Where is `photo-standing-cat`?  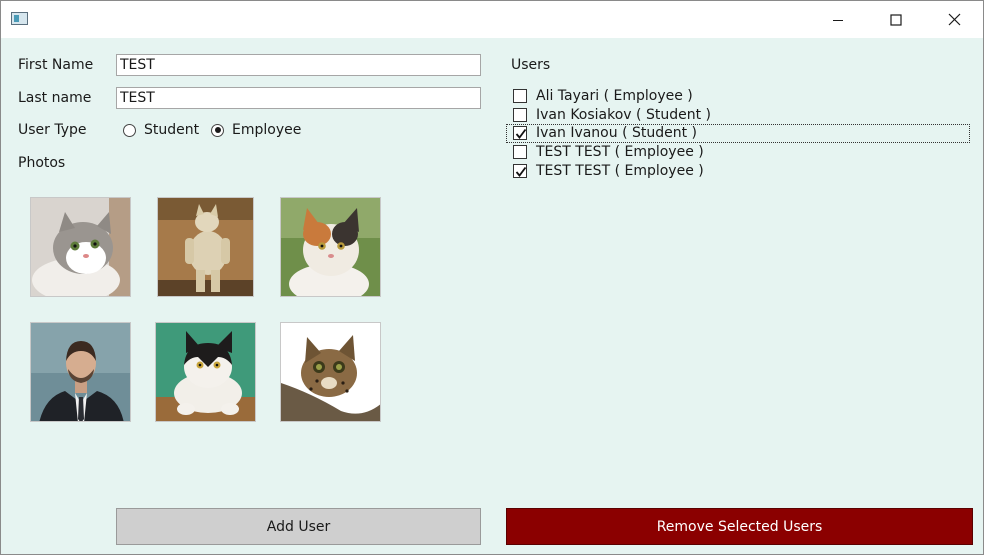
photo-standing-cat is located at coordinates (205, 247).